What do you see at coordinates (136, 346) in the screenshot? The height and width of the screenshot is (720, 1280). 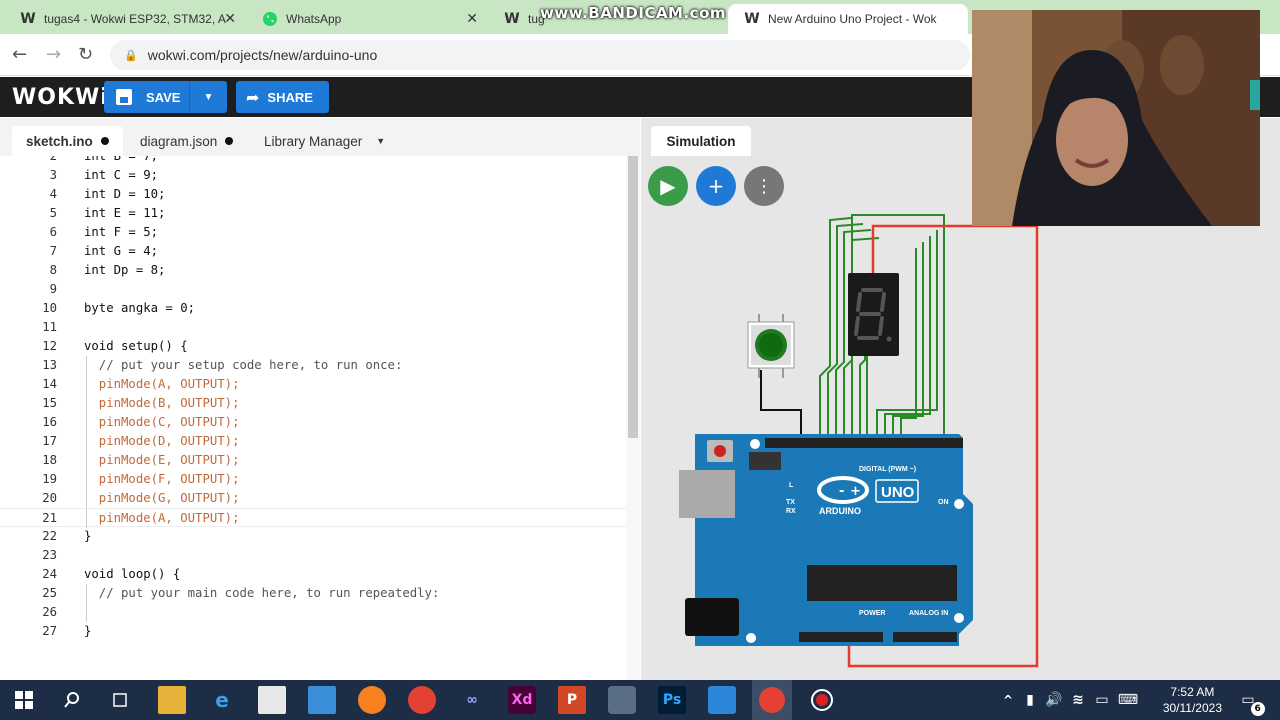 I see `line-text: void setup() {` at bounding box center [136, 346].